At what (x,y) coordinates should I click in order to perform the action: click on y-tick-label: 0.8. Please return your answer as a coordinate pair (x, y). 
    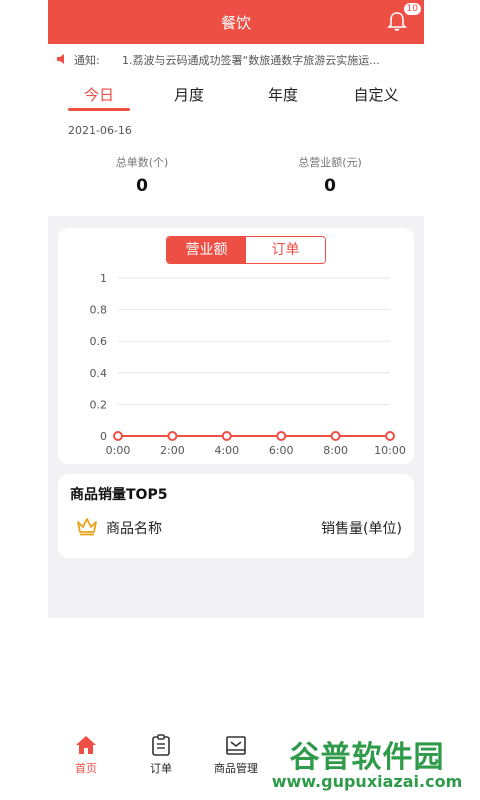
    Looking at the image, I should click on (99, 310).